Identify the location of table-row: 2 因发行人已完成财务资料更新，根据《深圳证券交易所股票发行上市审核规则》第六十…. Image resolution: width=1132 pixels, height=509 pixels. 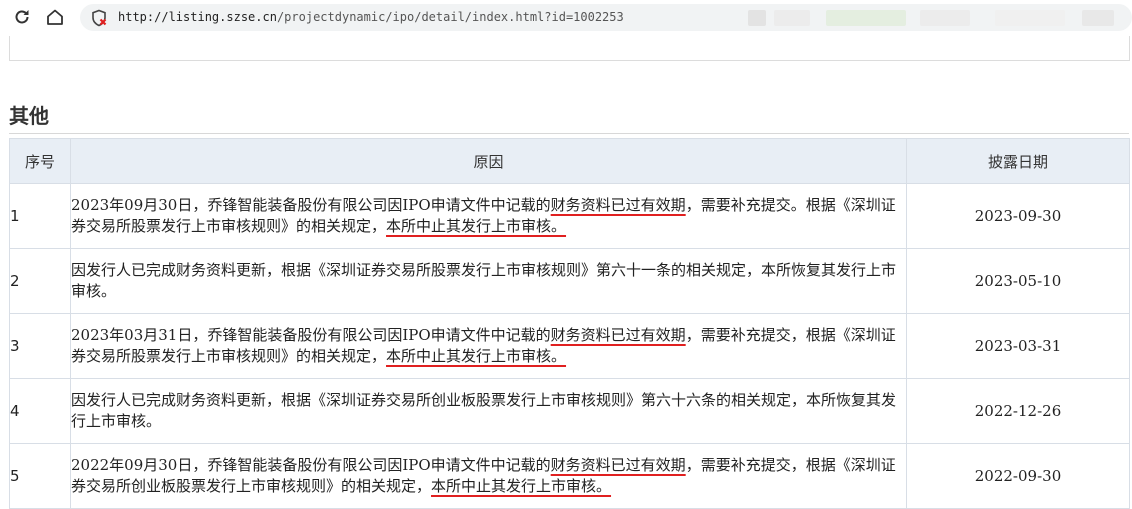
(569, 281).